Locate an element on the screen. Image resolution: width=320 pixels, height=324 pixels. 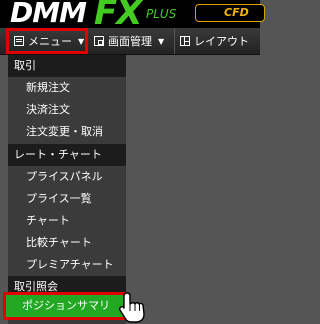
app-header: DMM FX PLUS CFD is located at coordinates (132, 16).